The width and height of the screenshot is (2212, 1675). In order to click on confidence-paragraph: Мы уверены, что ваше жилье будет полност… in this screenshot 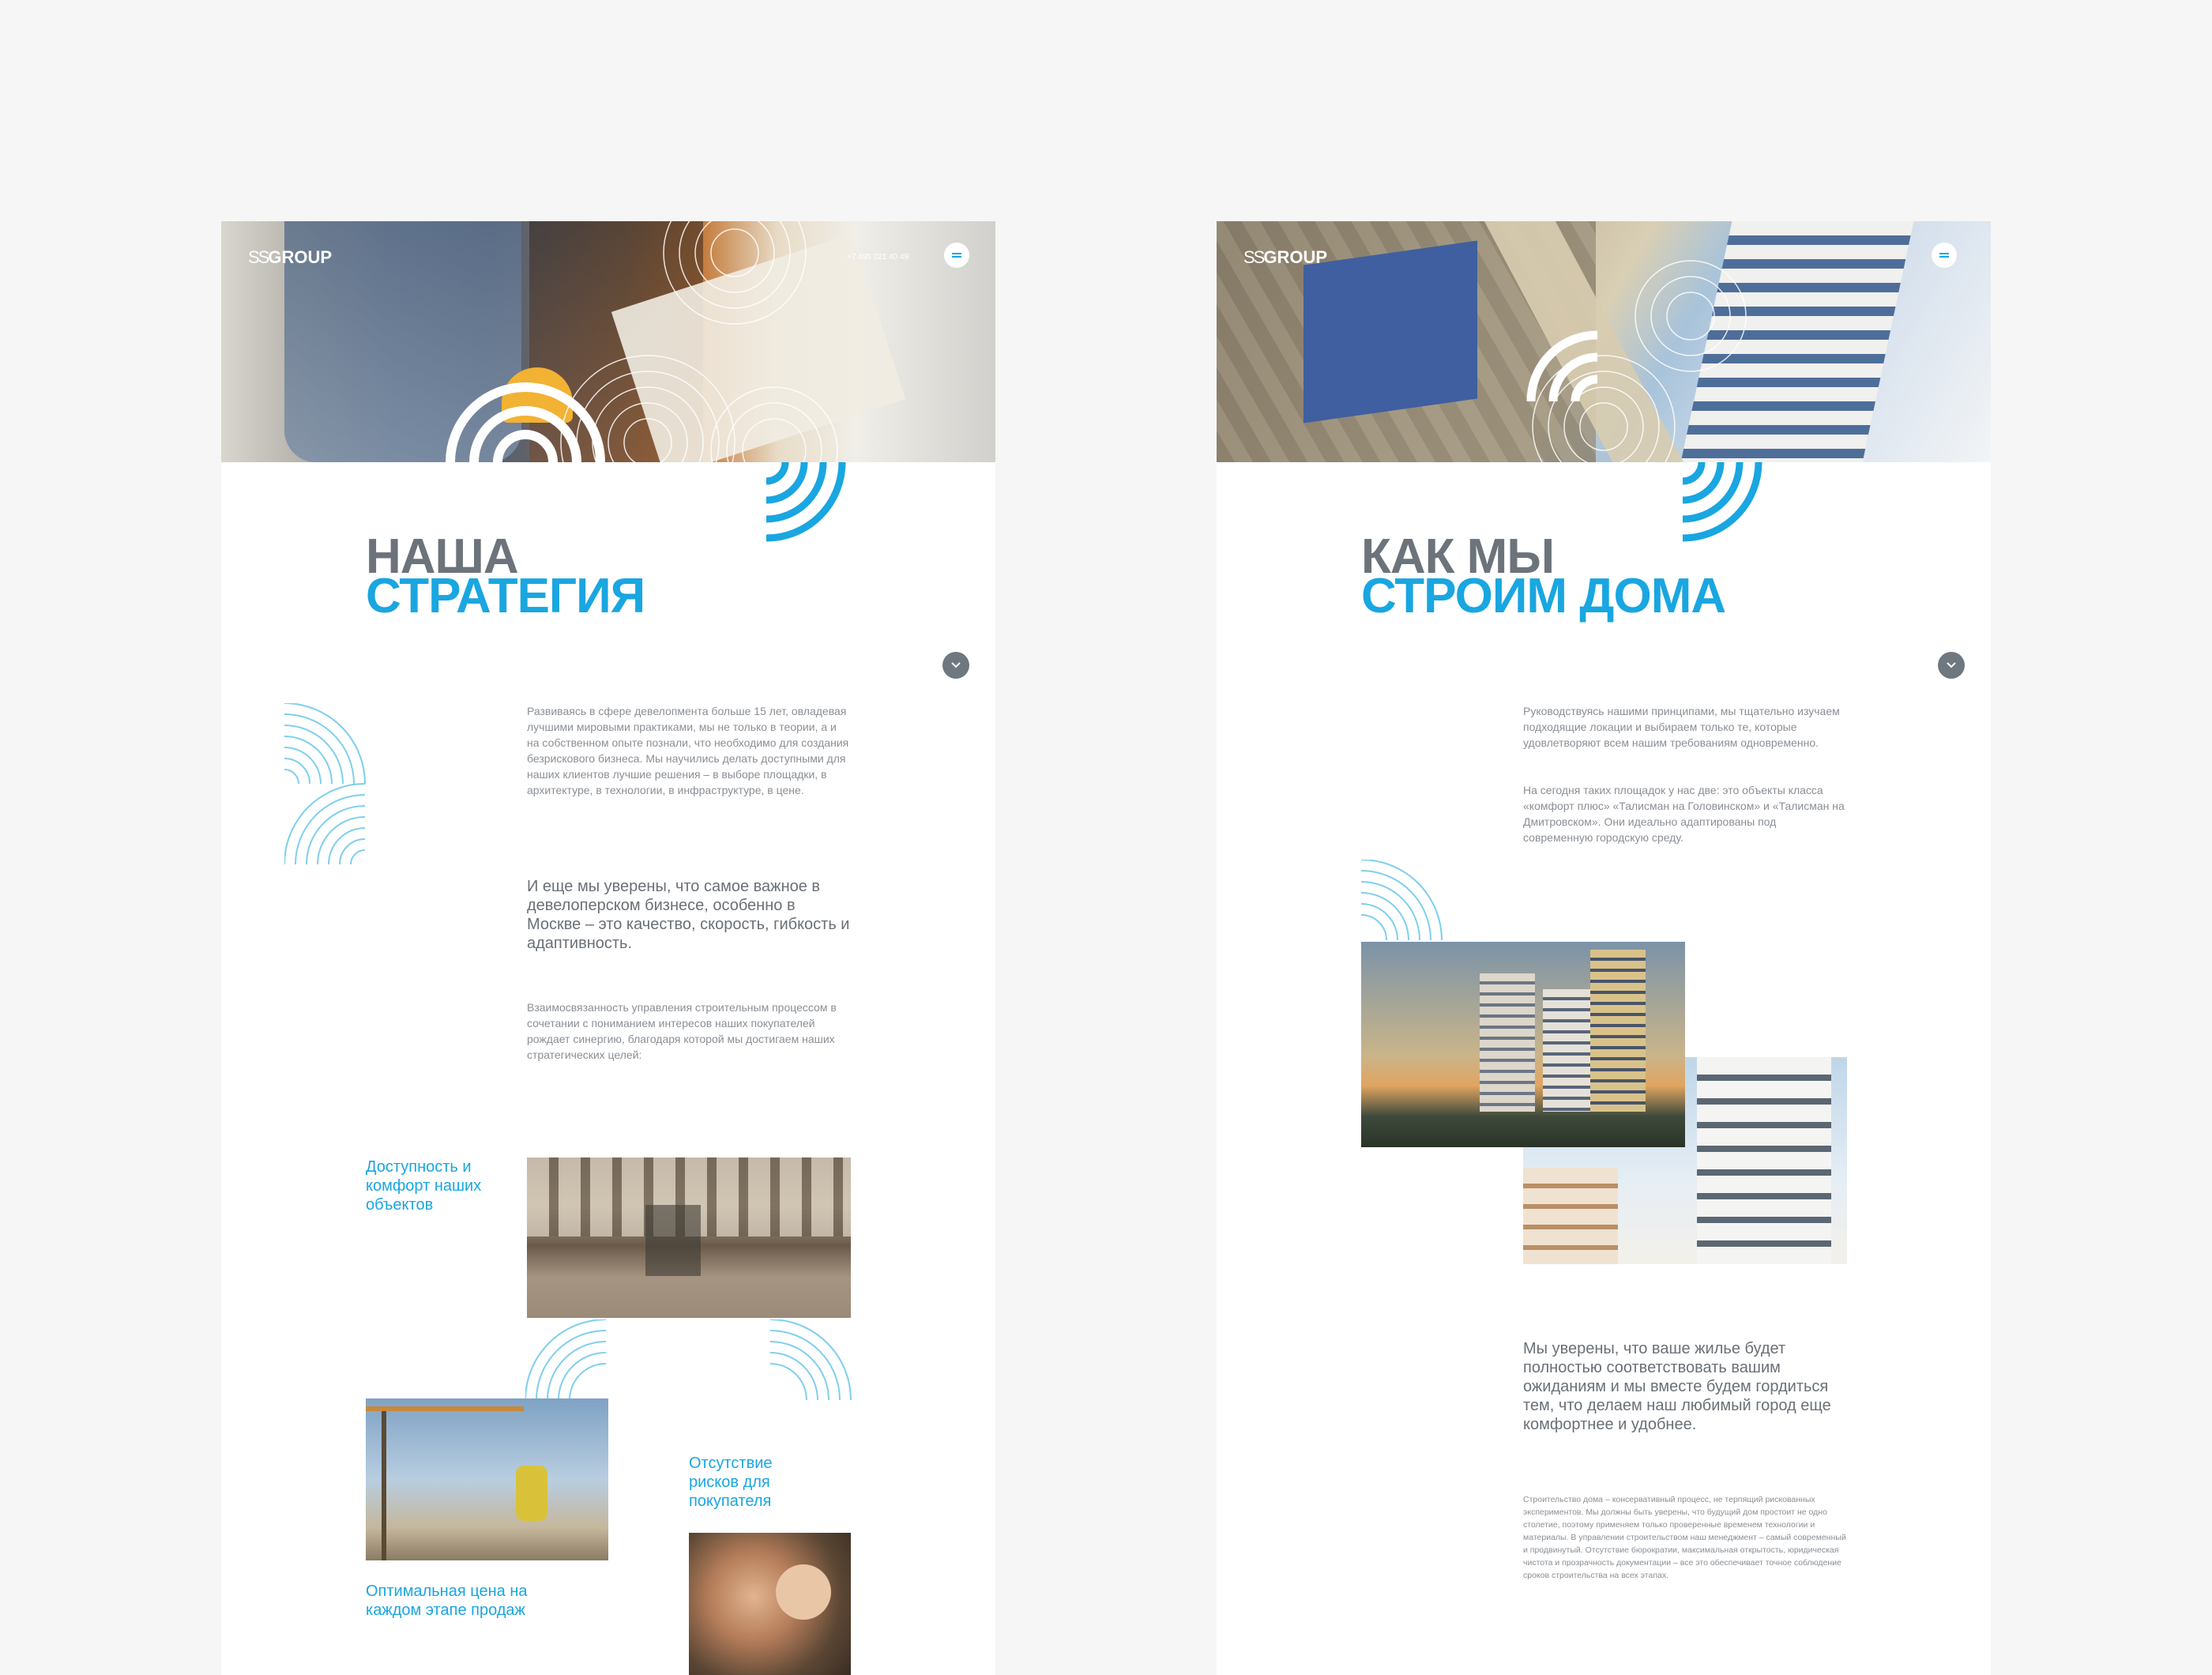, I will do `click(1677, 1386)`.